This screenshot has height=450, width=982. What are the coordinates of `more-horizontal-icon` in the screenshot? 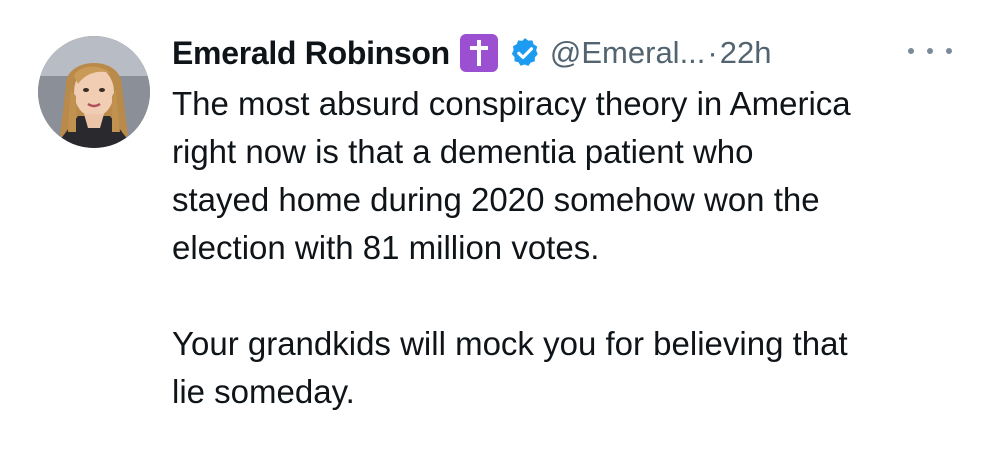 It's located at (930, 51).